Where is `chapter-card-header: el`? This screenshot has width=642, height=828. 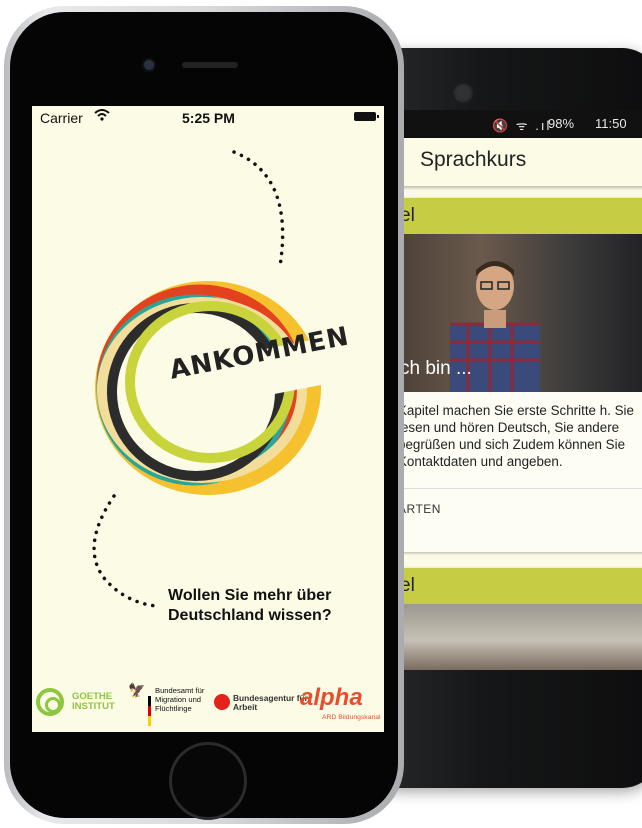
chapter-card-header: el is located at coordinates (521, 216).